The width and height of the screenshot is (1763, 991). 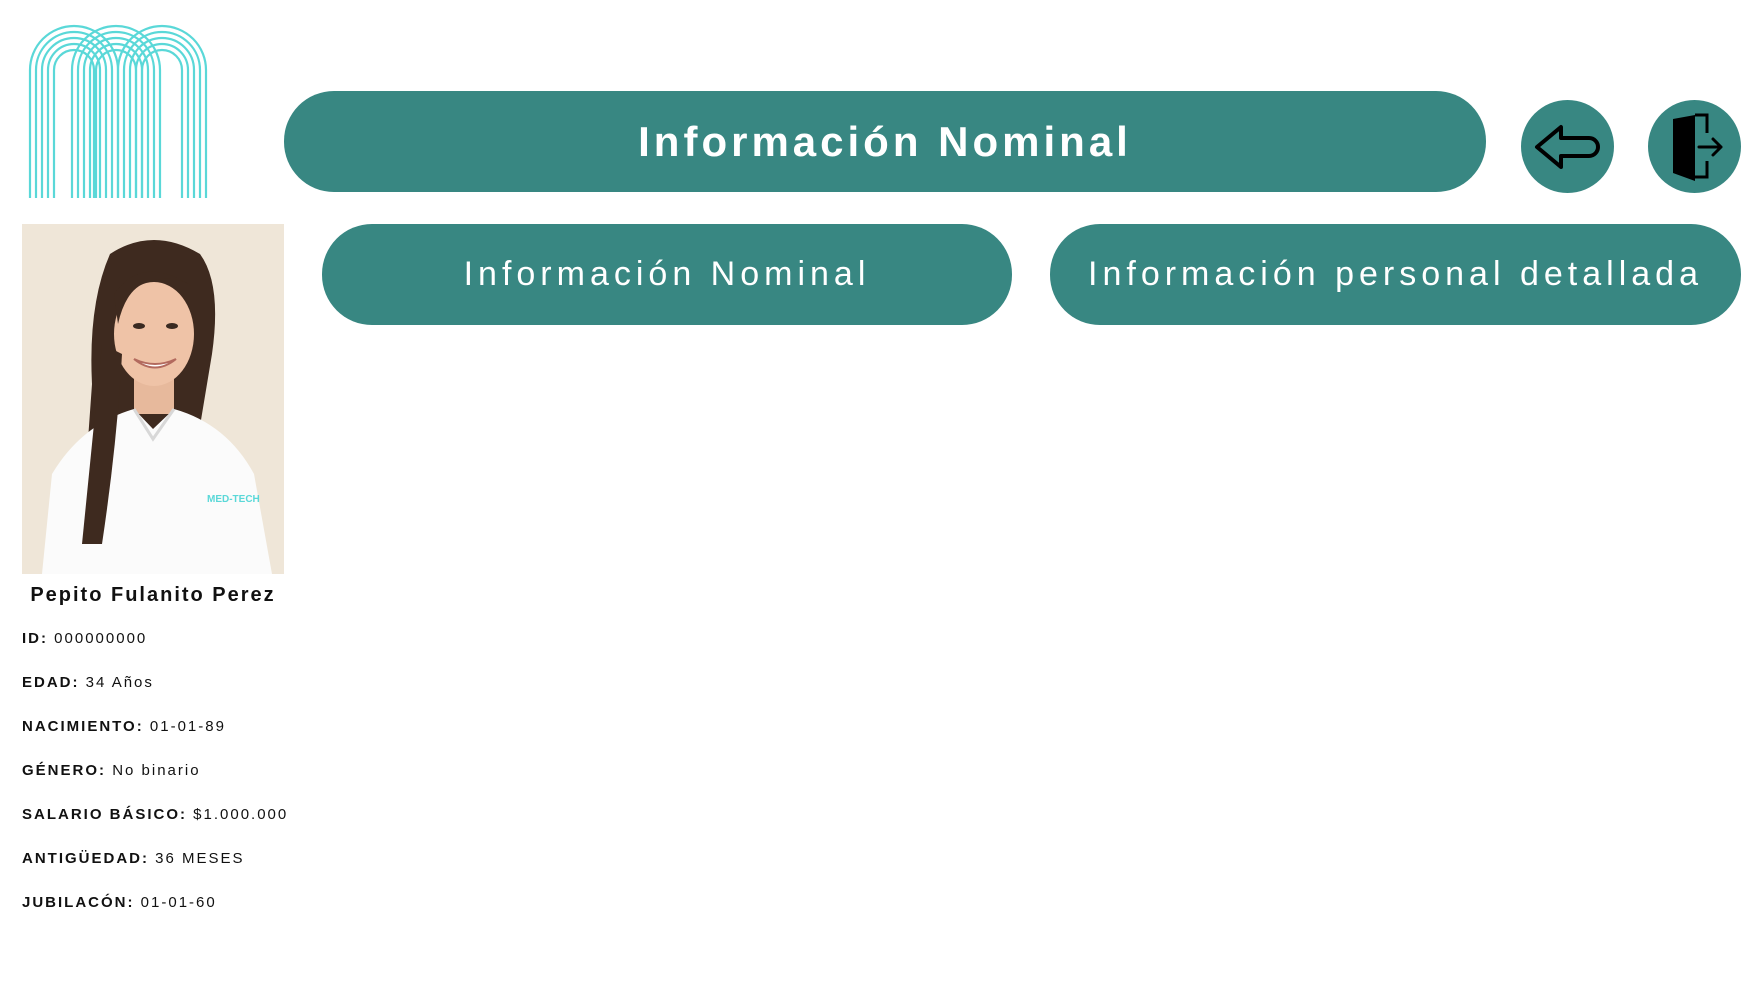 What do you see at coordinates (1395, 274) in the screenshot?
I see `tab-informacion-personal: Información personal detallada` at bounding box center [1395, 274].